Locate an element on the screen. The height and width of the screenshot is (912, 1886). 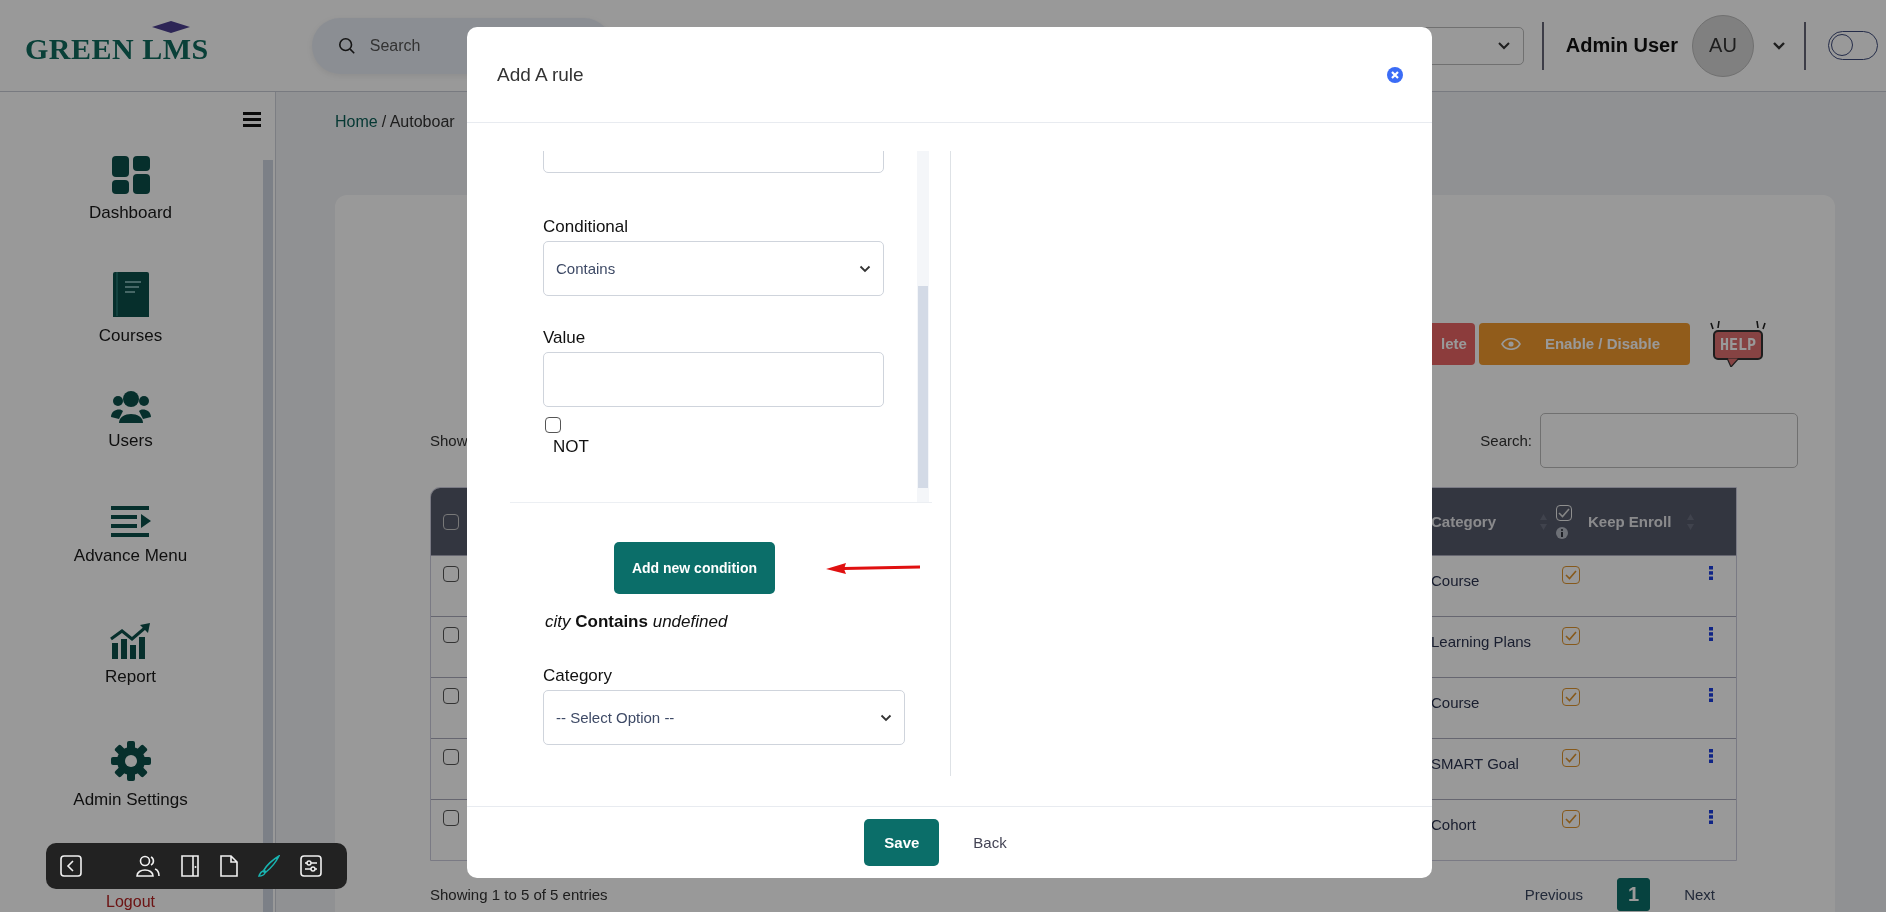
book-icon is located at coordinates (130, 295).